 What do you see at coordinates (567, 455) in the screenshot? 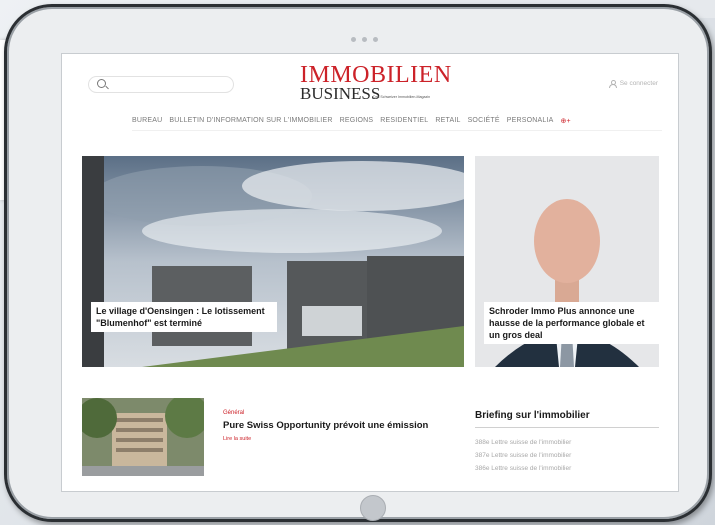
I see `briefing-item: 387e Lettre suisse de l'immobilier` at bounding box center [567, 455].